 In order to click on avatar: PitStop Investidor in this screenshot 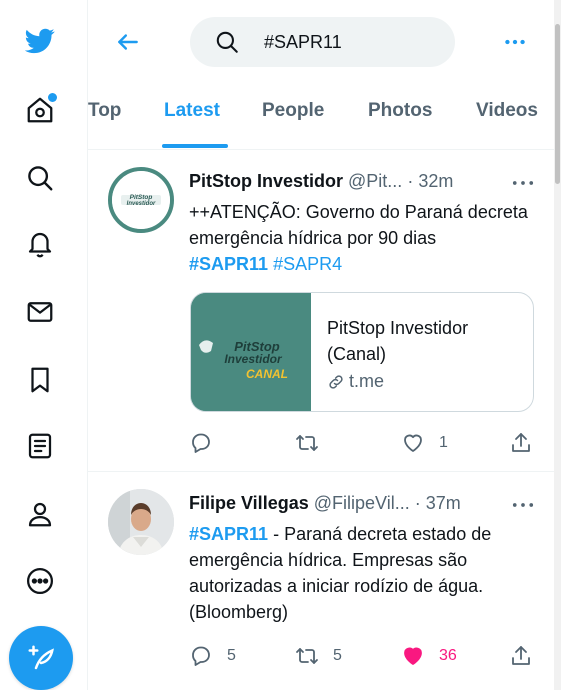, I will do `click(141, 200)`.